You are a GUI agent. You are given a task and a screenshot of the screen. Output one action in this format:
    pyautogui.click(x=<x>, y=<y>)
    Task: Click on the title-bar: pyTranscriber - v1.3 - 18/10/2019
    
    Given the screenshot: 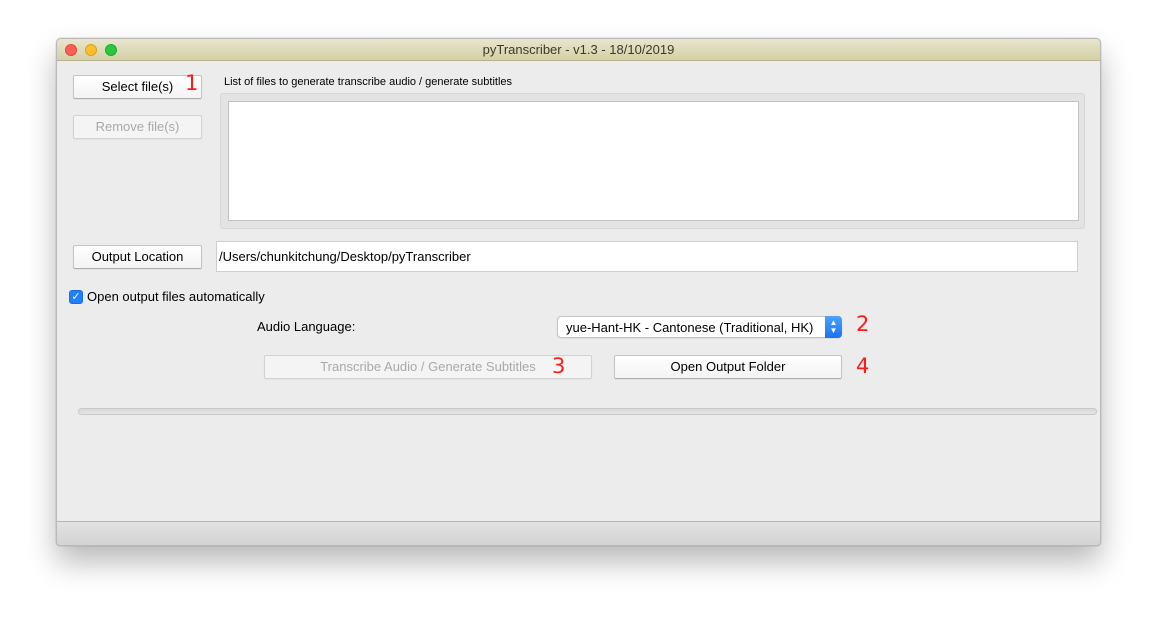 What is the action you would take?
    pyautogui.click(x=578, y=50)
    